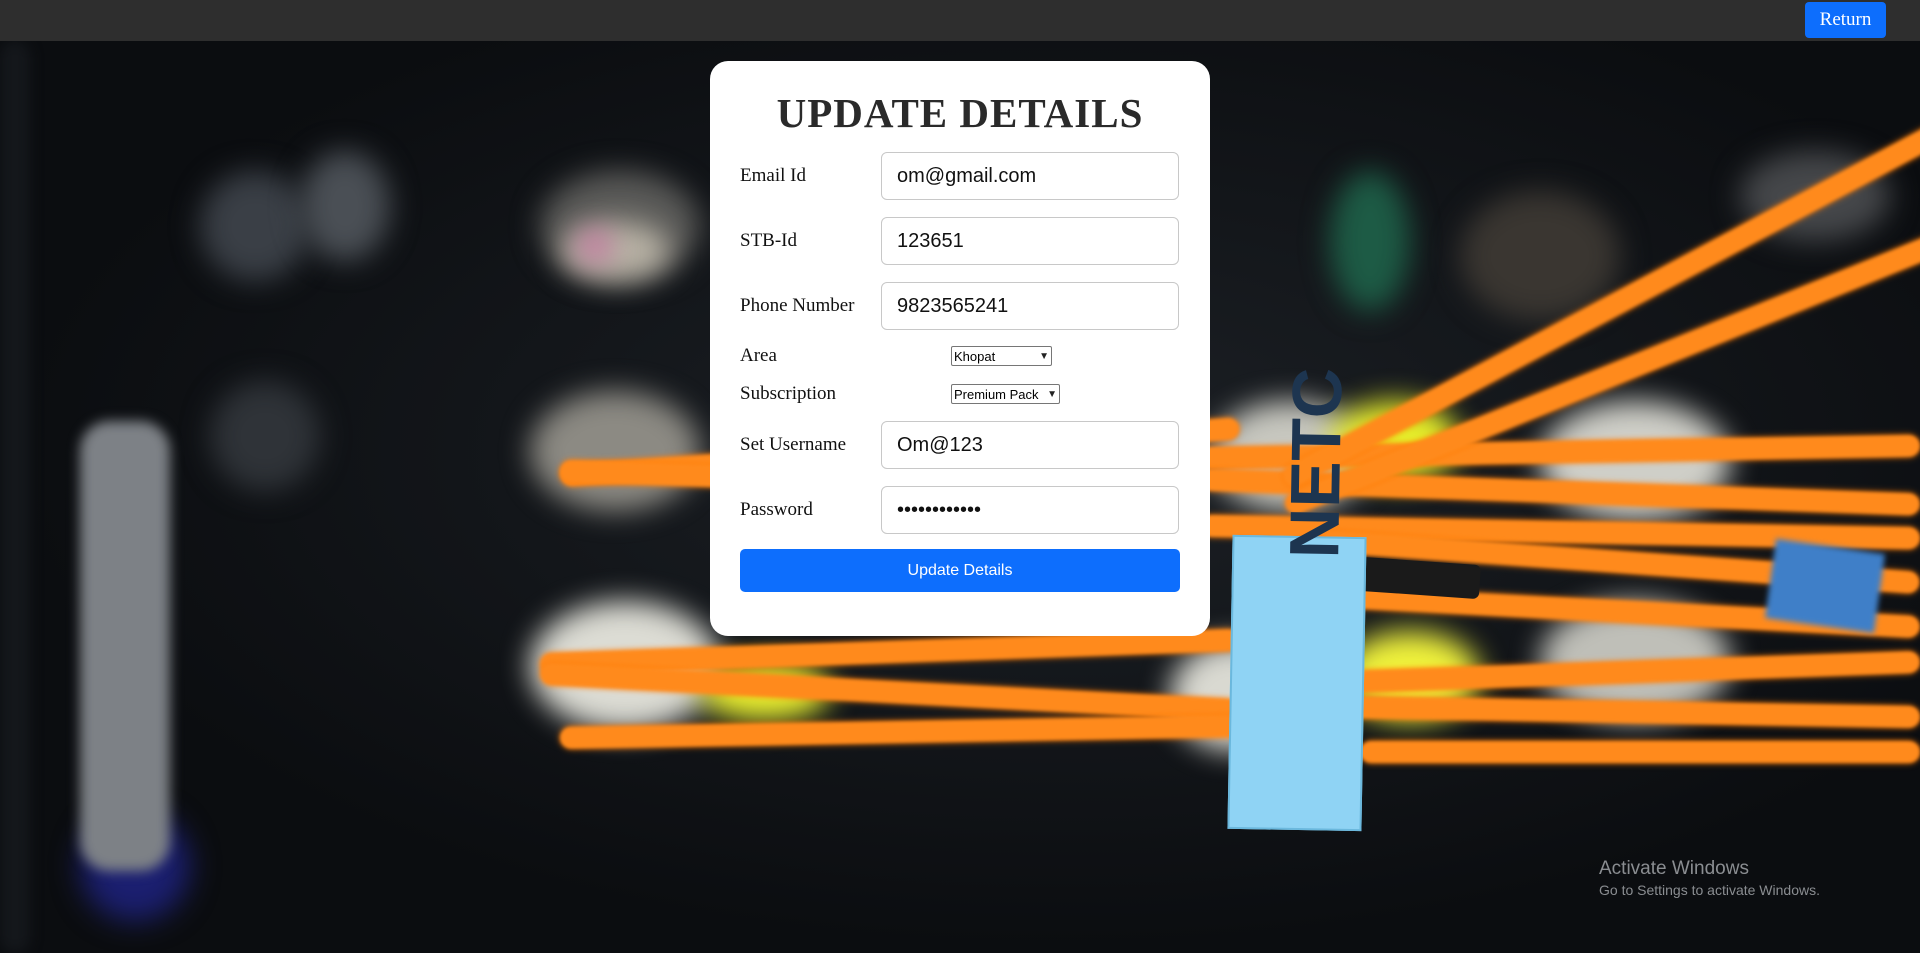 Image resolution: width=1920 pixels, height=953 pixels. I want to click on page-title: UPDATE DETAILS, so click(960, 113).